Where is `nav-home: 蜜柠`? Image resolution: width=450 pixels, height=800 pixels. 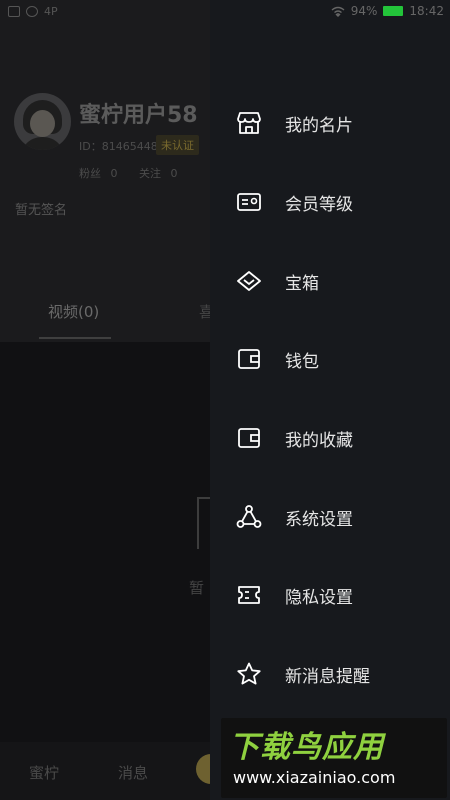
nav-home: 蜜柠 is located at coordinates (44, 772).